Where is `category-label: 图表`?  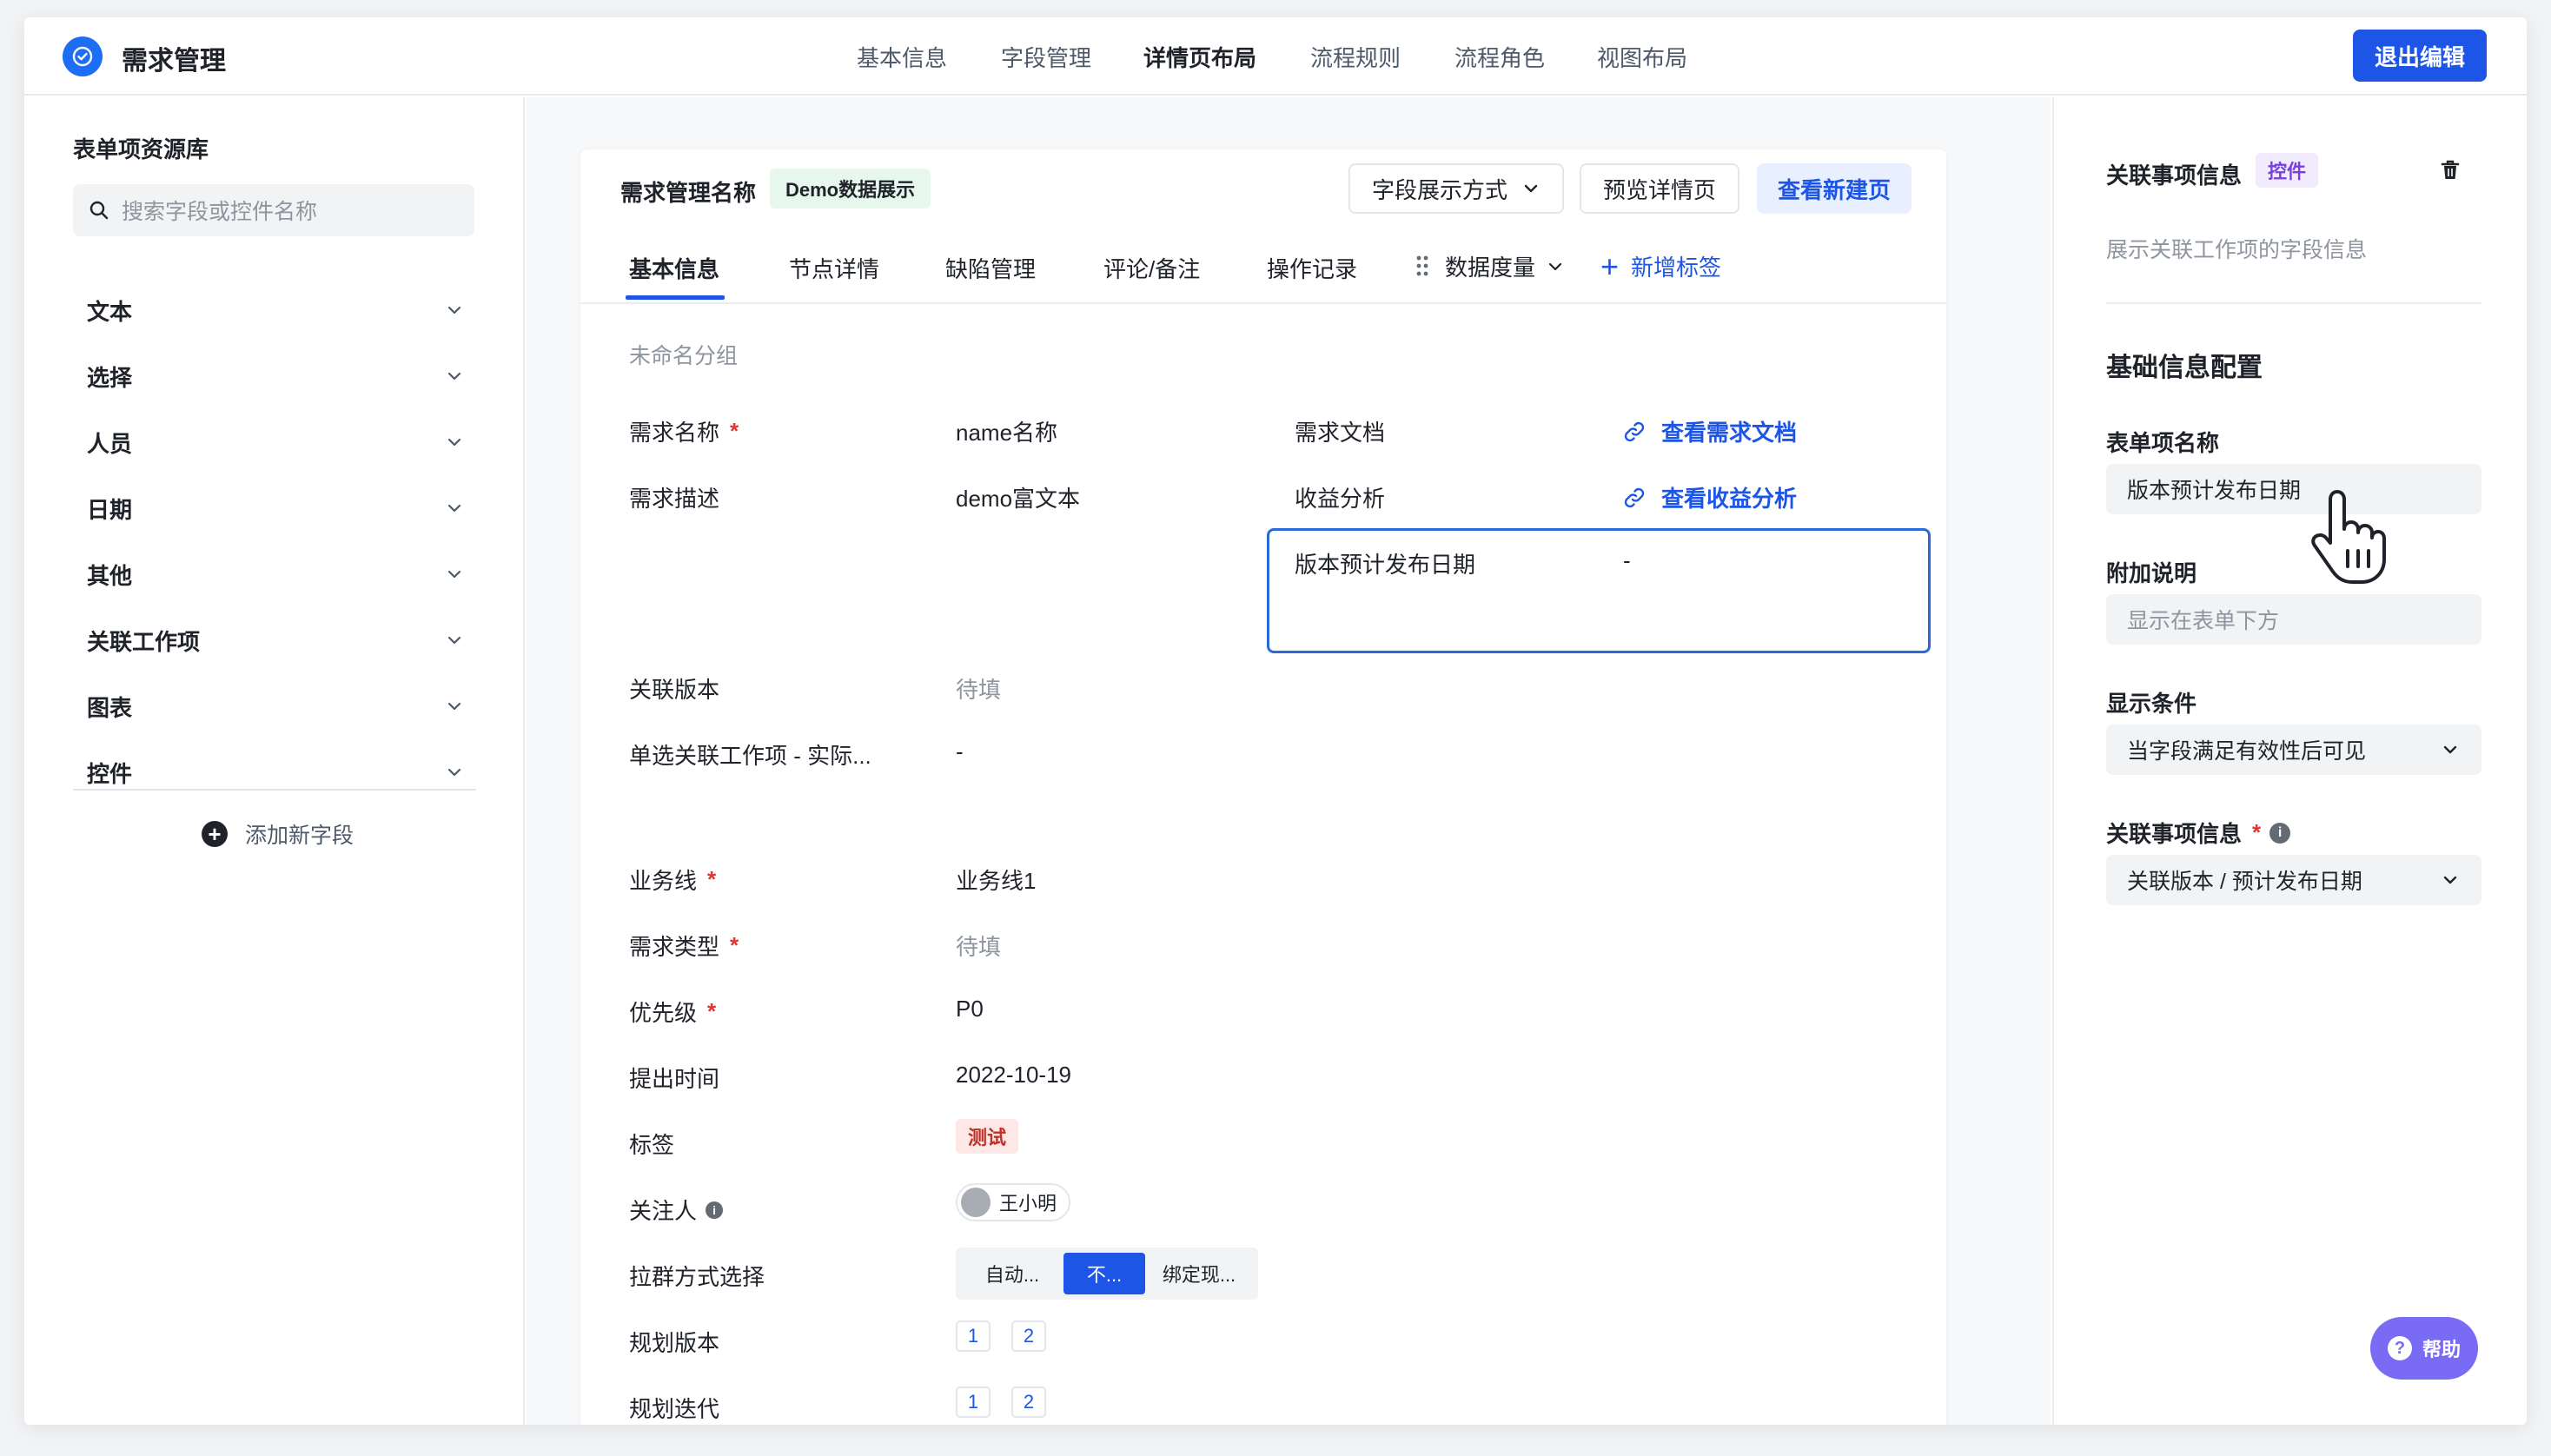
category-label: 图表 is located at coordinates (110, 707).